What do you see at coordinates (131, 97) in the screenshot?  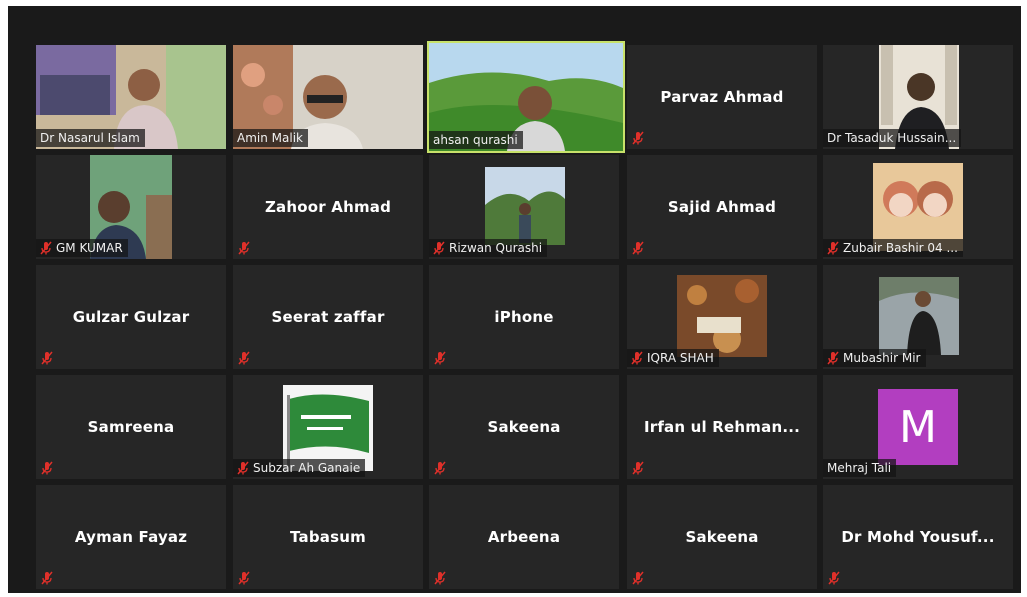 I see `participant-tile: Dr Nasarul Islam` at bounding box center [131, 97].